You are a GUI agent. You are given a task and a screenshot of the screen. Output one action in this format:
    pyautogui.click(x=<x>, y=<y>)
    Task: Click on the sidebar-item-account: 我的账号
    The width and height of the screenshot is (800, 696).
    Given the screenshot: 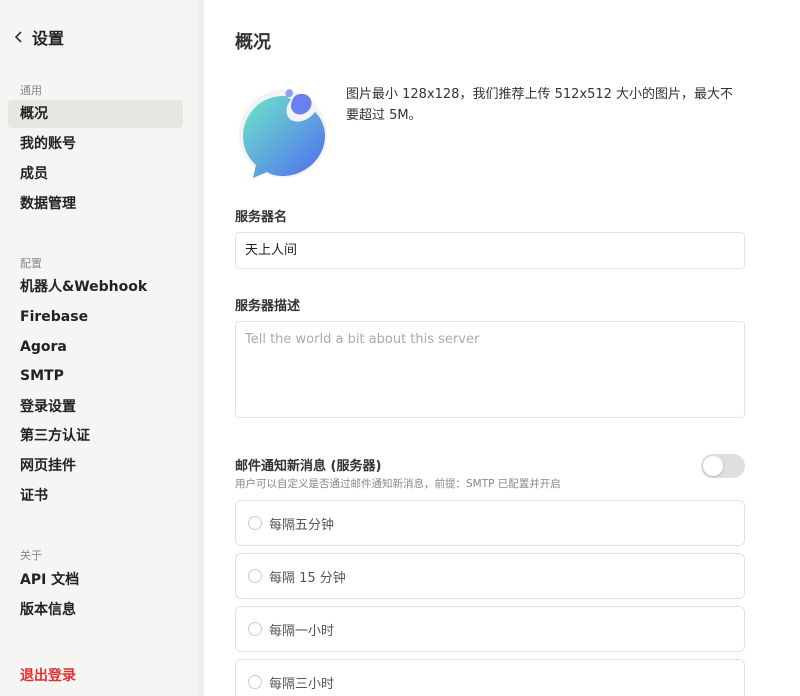 What is the action you would take?
    pyautogui.click(x=95, y=144)
    